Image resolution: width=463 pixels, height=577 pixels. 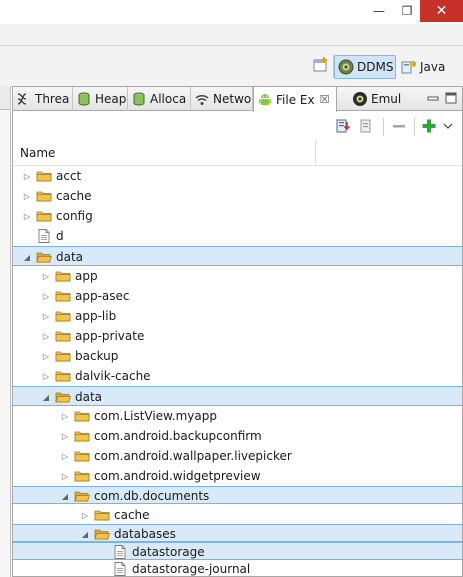 I want to click on tree-row: ▷ acct, so click(x=237, y=176).